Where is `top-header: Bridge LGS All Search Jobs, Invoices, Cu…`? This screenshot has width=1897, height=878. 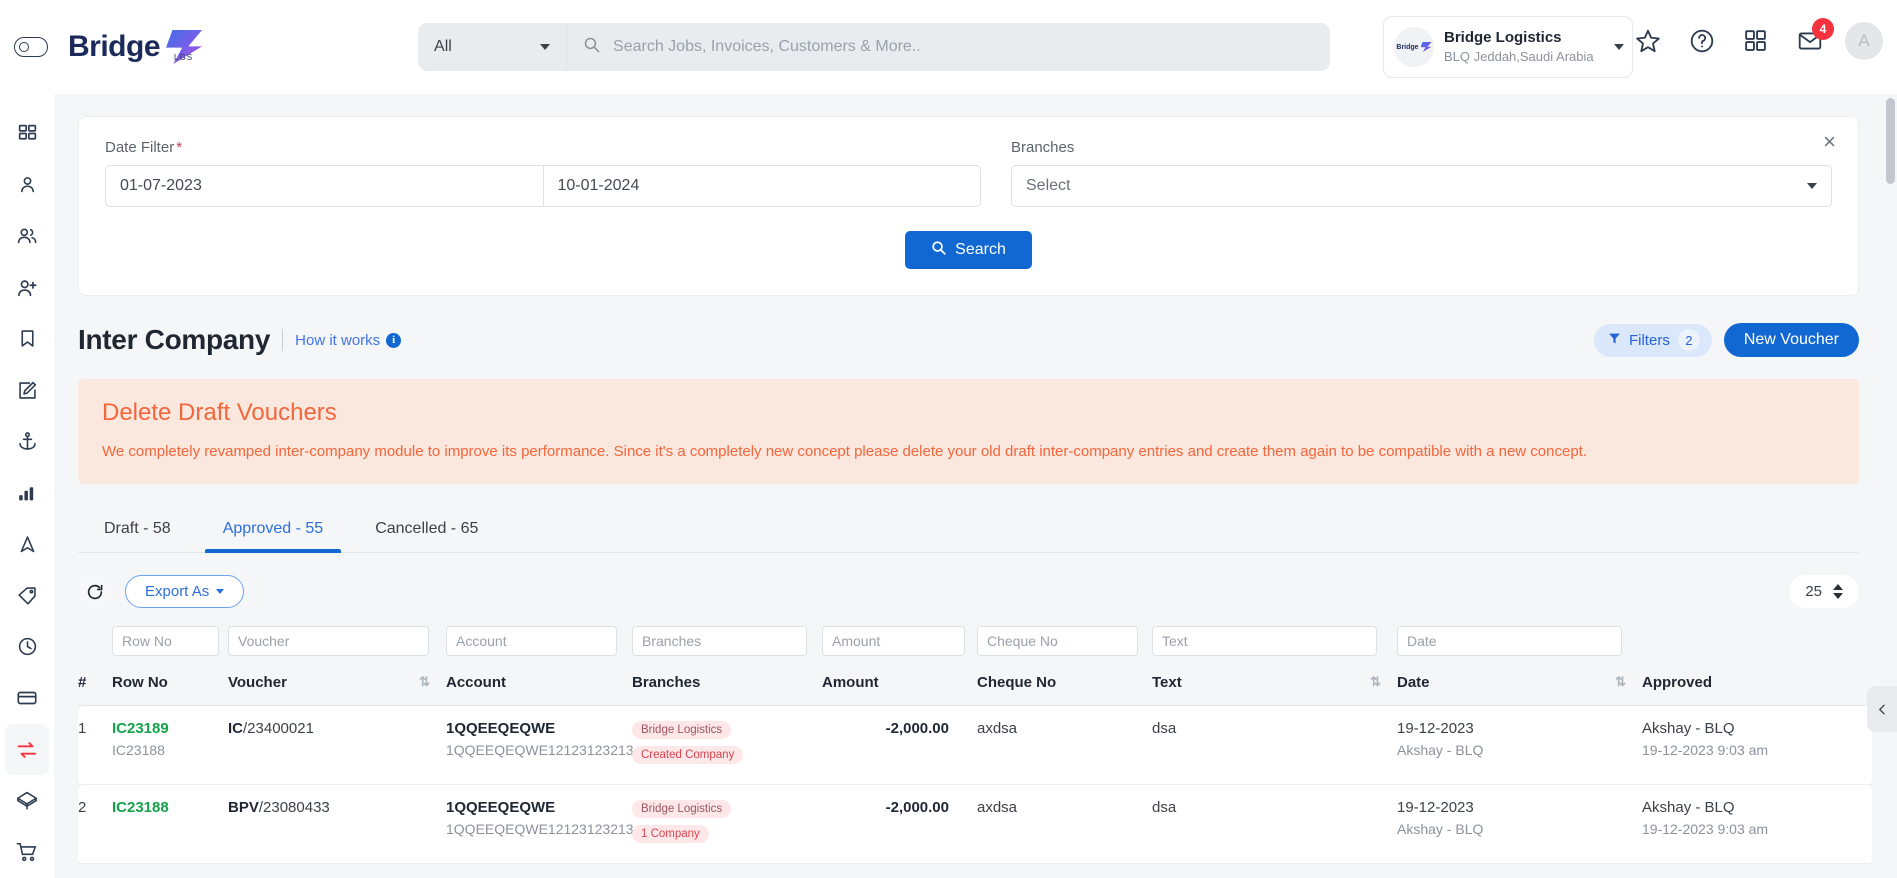 top-header: Bridge LGS All Search Jobs, Invoices, Cu… is located at coordinates (948, 47).